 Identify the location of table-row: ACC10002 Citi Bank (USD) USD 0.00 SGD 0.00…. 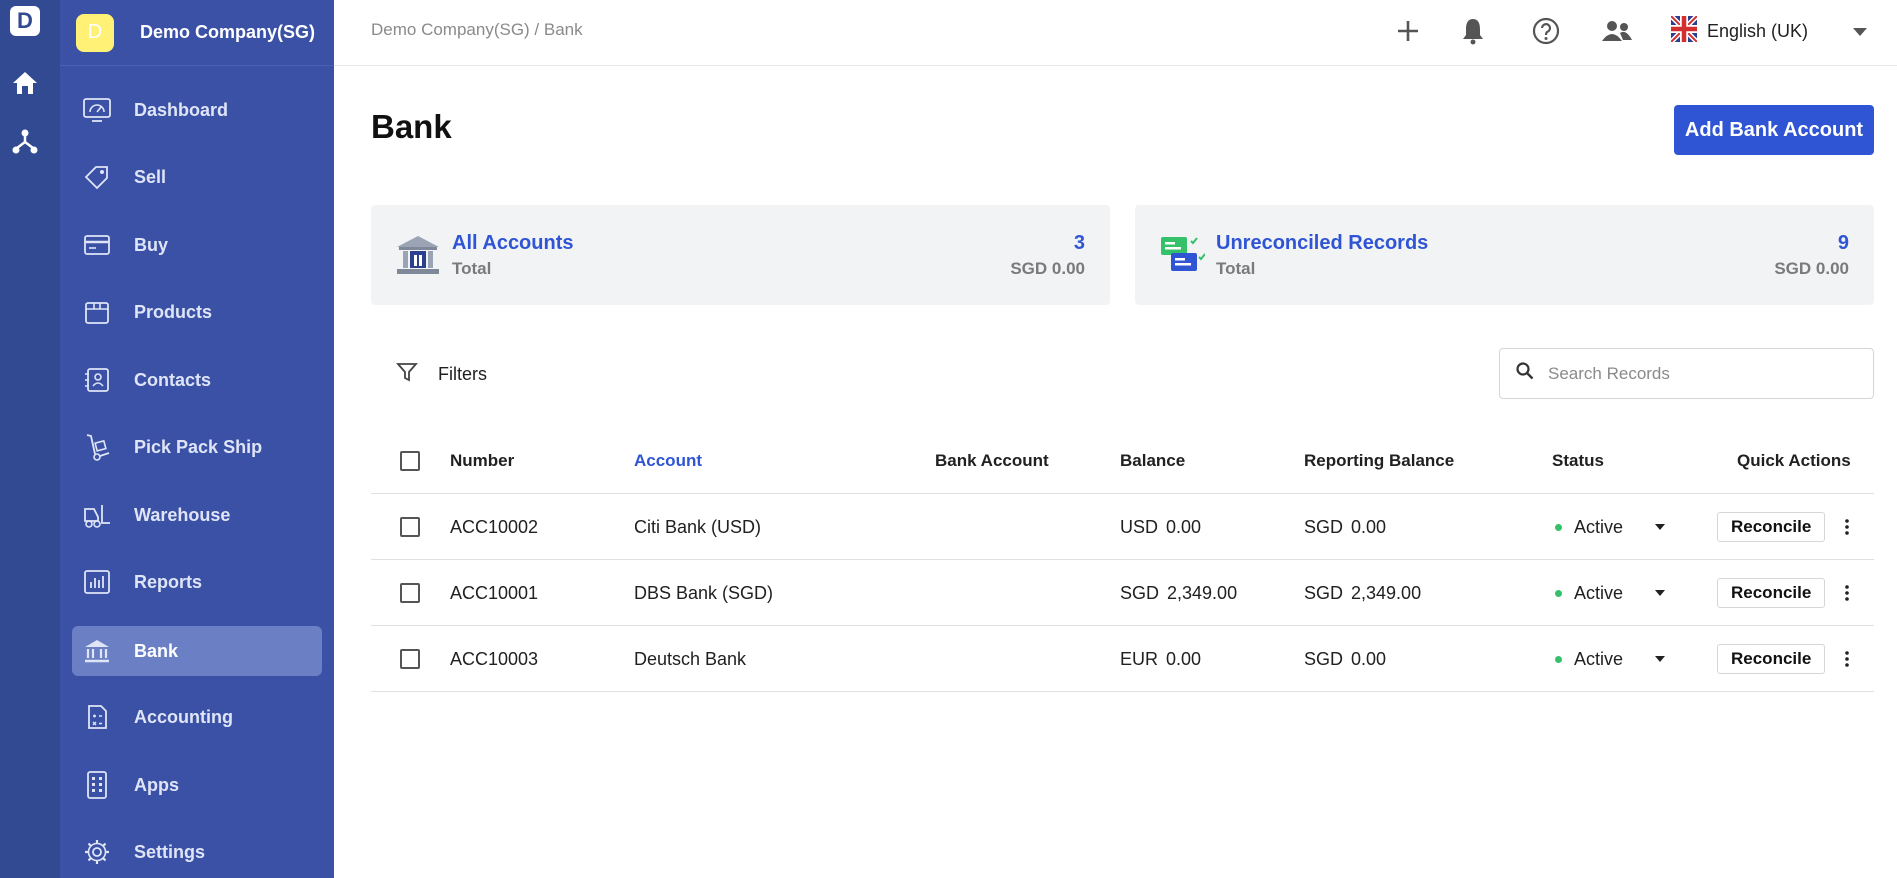
(1122, 527).